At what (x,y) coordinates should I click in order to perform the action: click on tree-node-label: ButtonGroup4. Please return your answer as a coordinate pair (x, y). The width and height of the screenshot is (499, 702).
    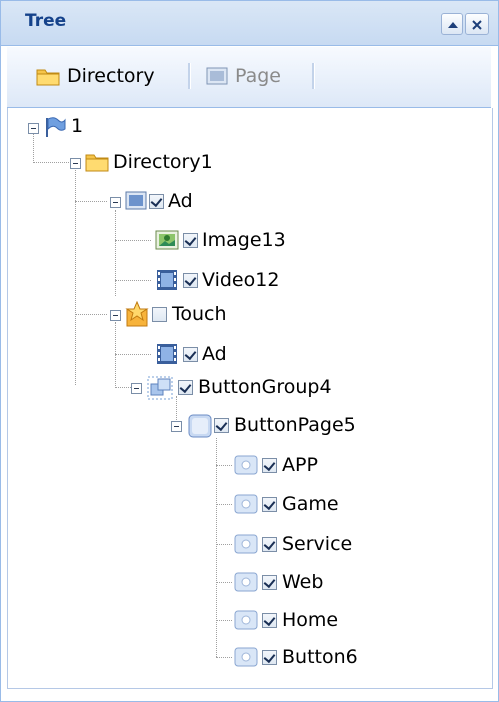
    Looking at the image, I should click on (265, 387).